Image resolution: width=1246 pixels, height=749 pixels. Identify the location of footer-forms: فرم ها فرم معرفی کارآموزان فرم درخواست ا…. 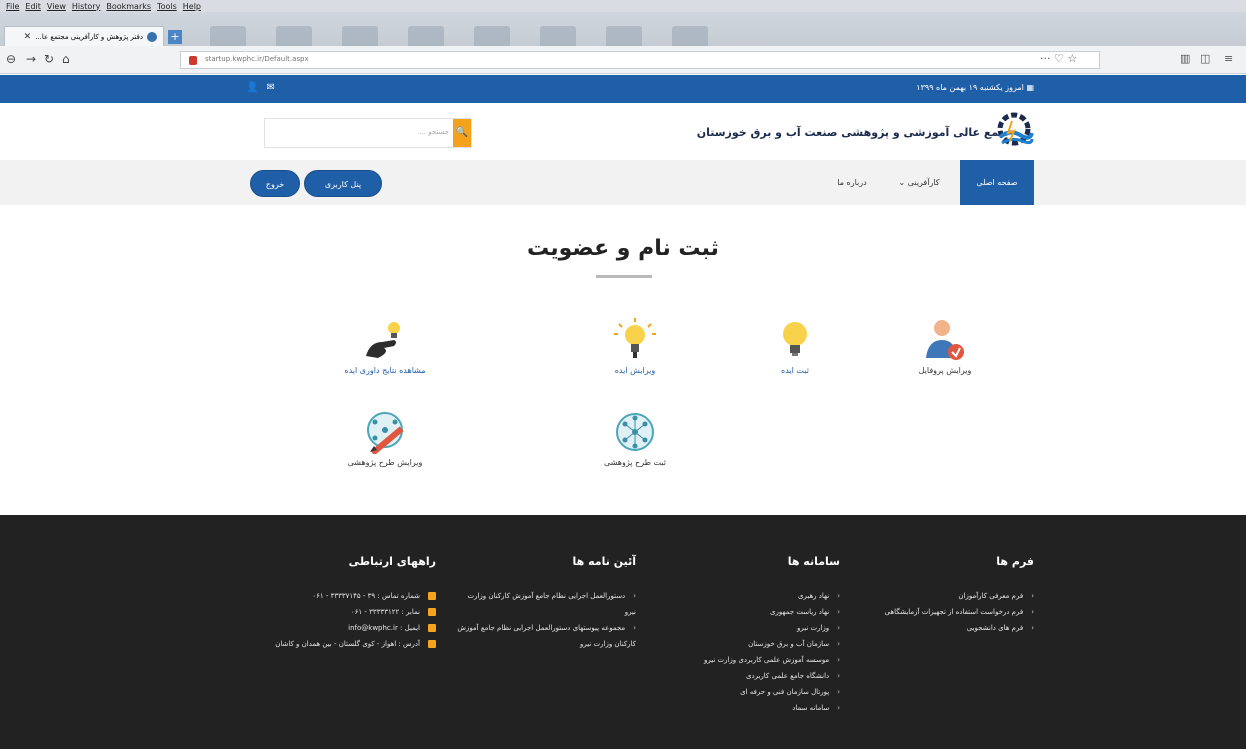
(934, 595).